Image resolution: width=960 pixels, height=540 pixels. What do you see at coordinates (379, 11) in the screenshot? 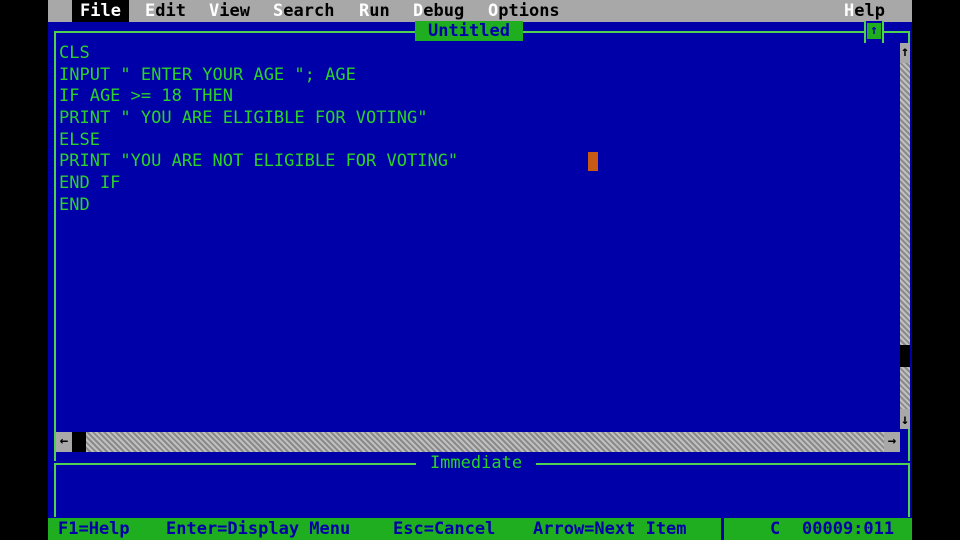
I see `menu-run-label: un` at bounding box center [379, 11].